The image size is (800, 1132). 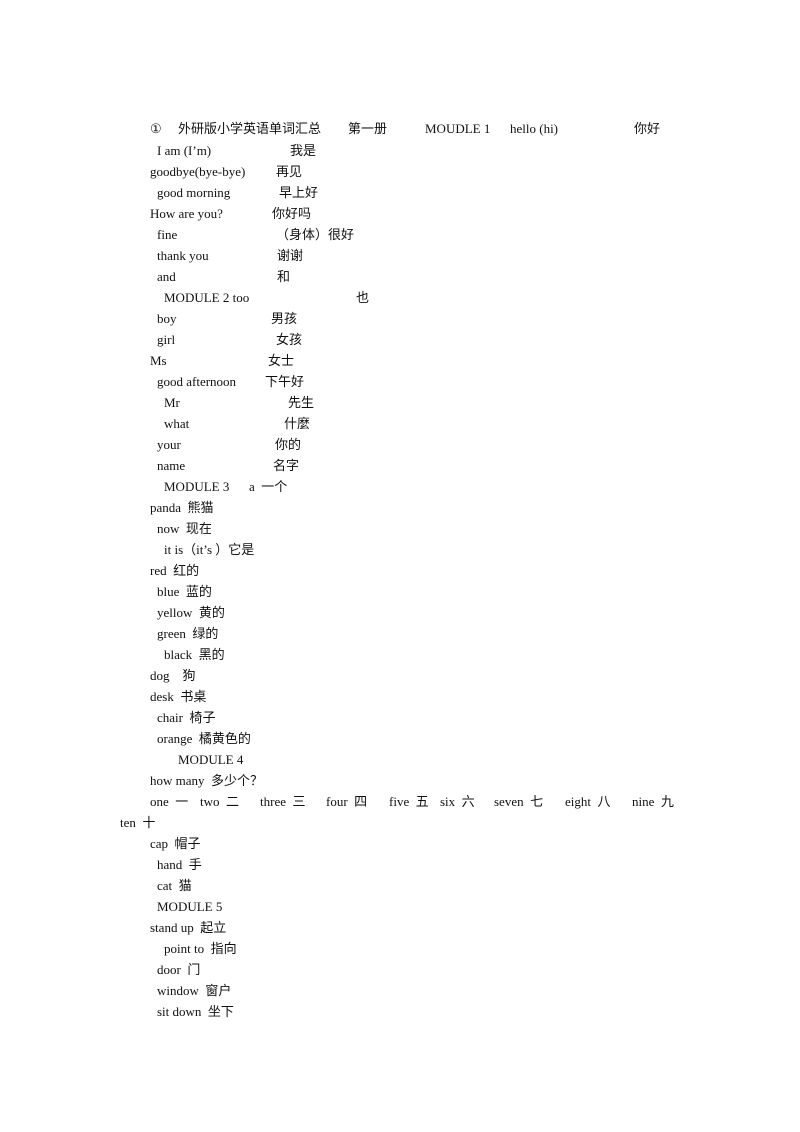 What do you see at coordinates (188, 633) in the screenshot?
I see `vocab-term: green 绿的` at bounding box center [188, 633].